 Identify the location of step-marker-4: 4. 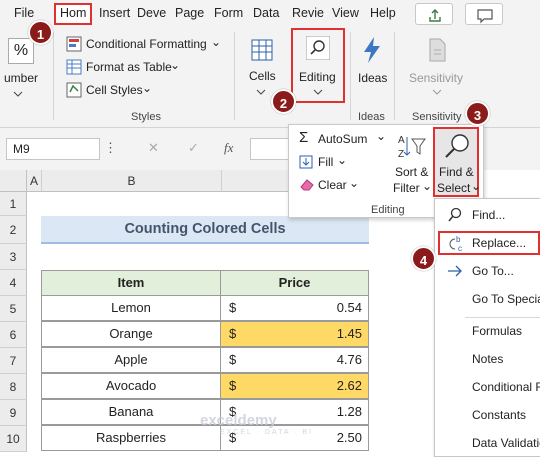
(423, 258).